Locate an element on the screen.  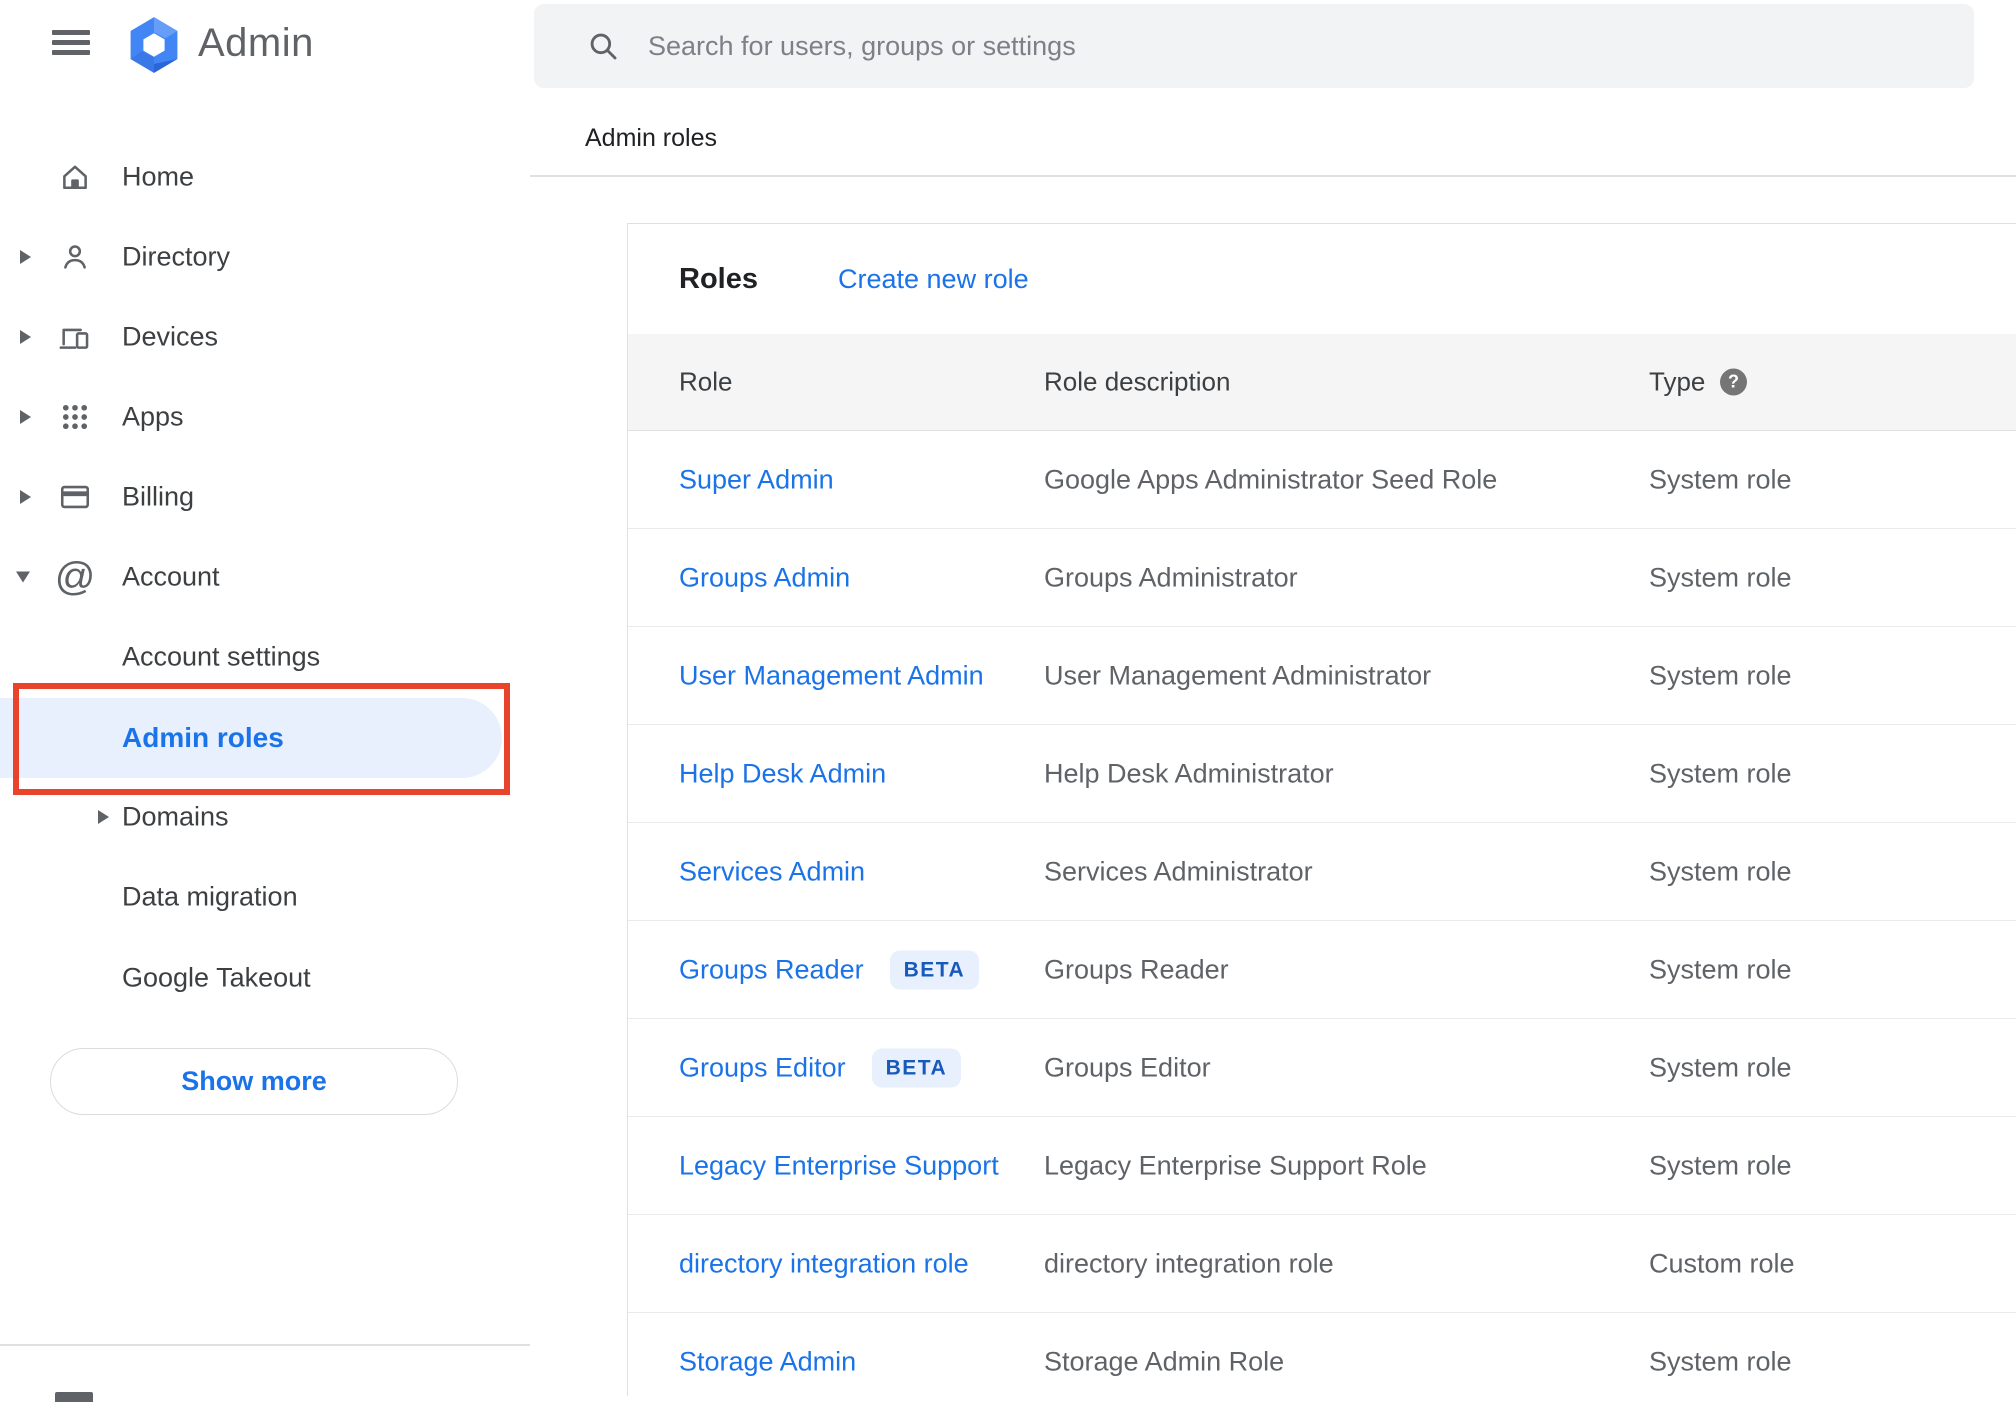
table-header-row: Role Role description Type ? is located at coordinates (1322, 382).